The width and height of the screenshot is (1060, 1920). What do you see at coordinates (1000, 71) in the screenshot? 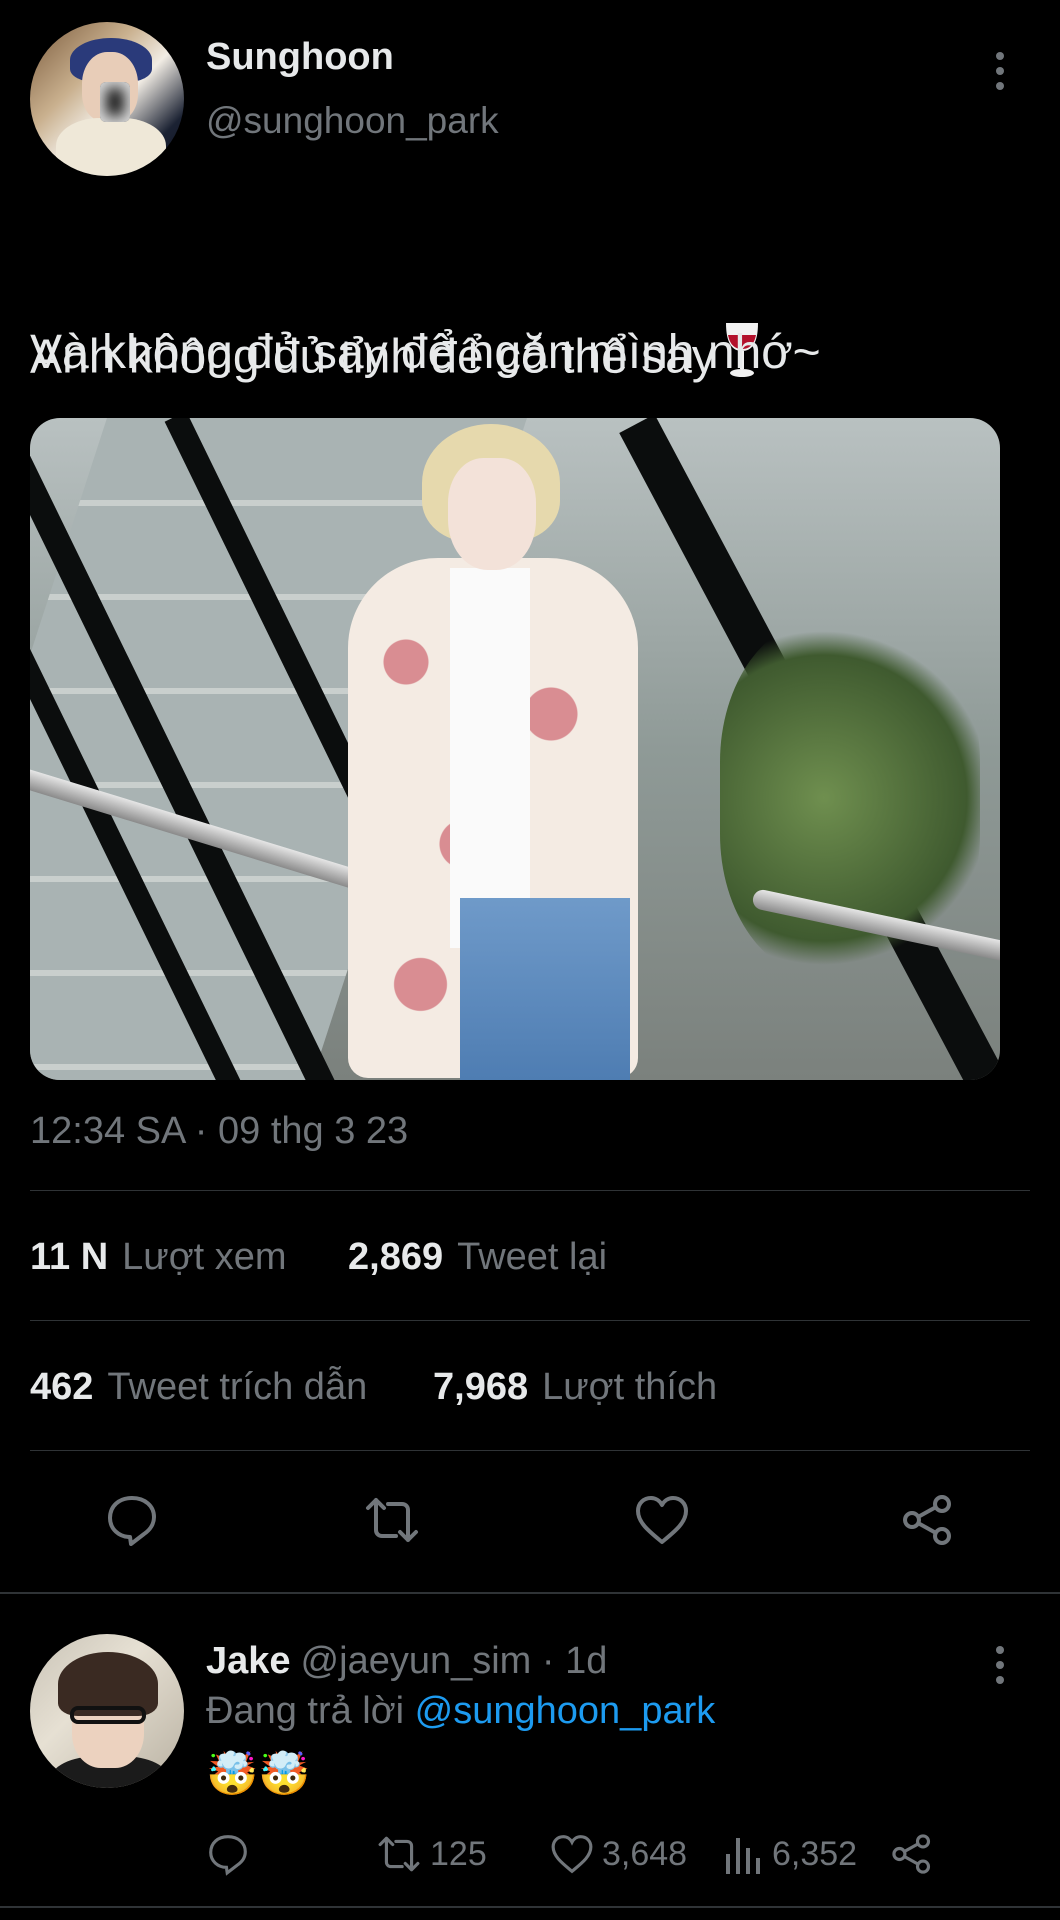
I see `more-options-icon` at bounding box center [1000, 71].